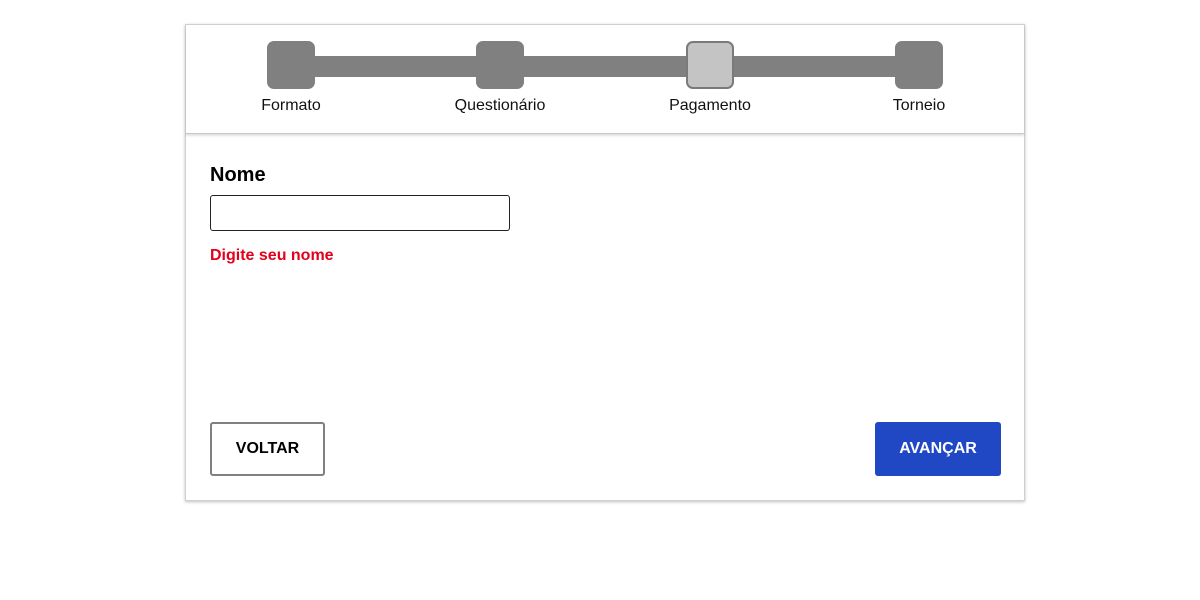  I want to click on step-torneio-label: Torneio, so click(919, 105).